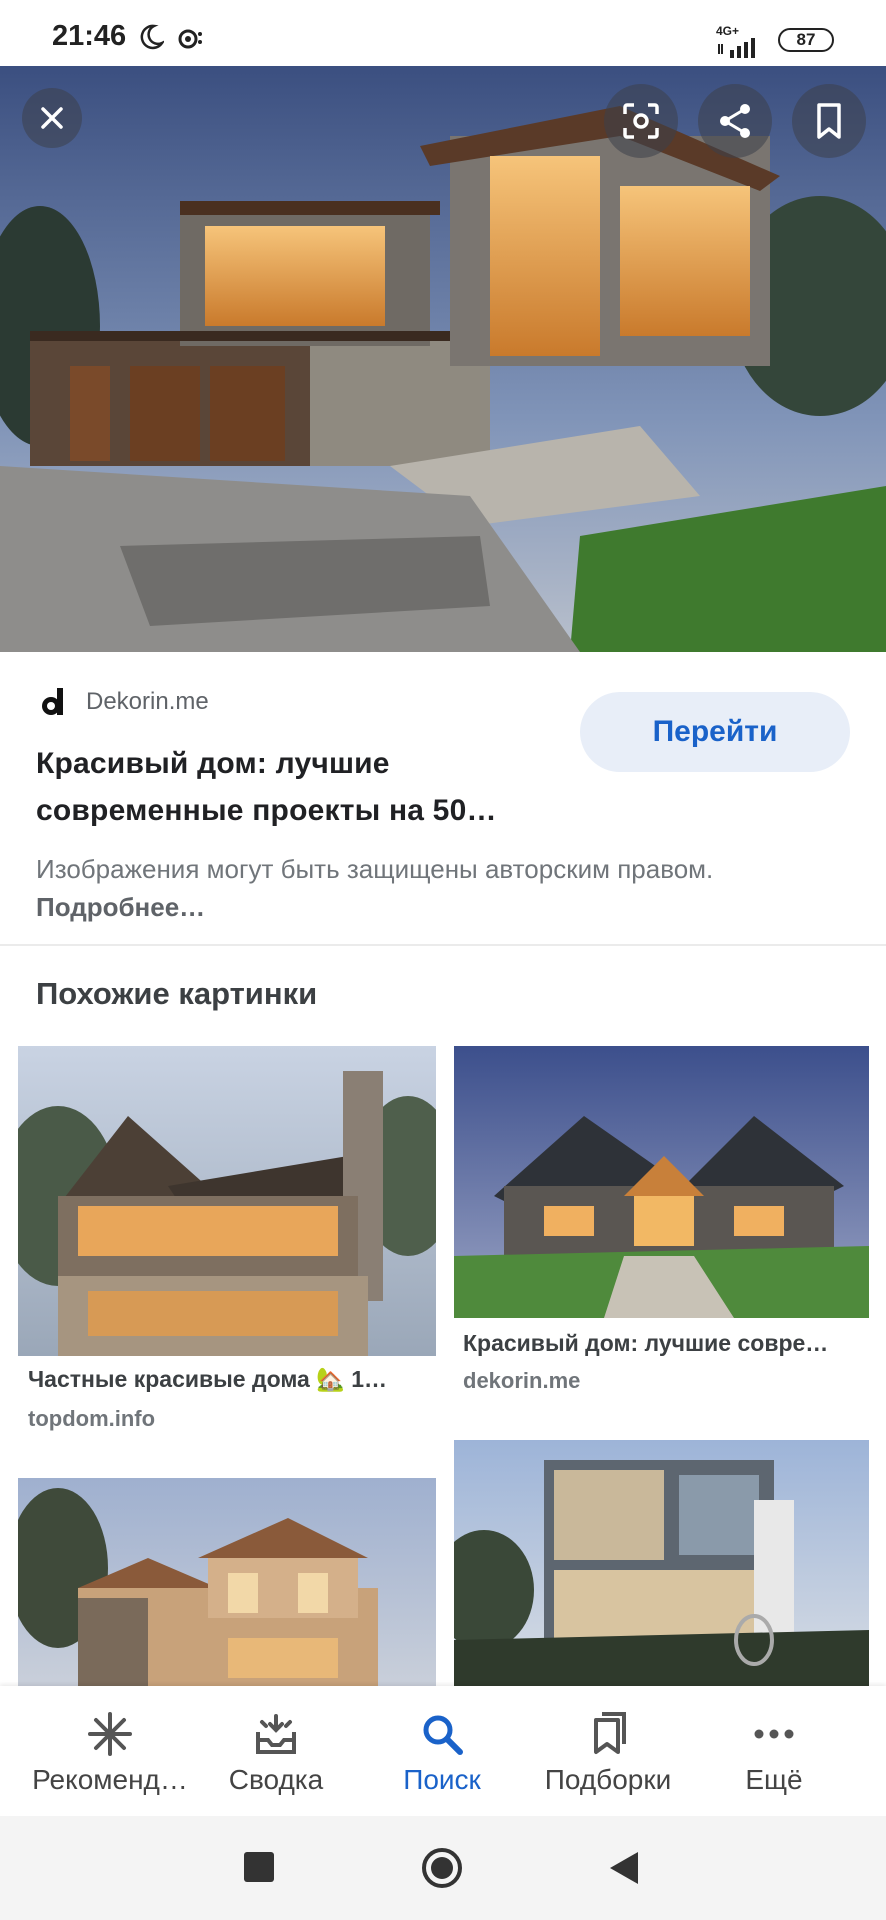 Image resolution: width=886 pixels, height=1920 pixels. I want to click on dekorin-logo-icon, so click(52, 701).